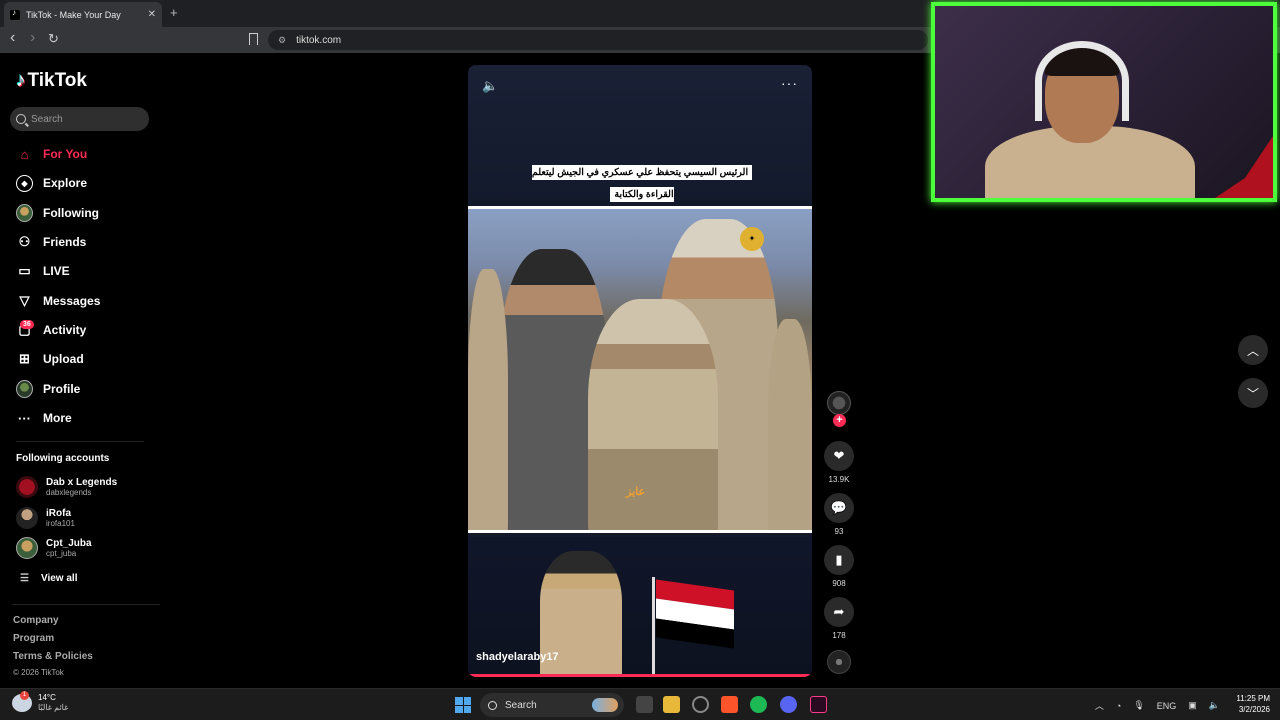 This screenshot has width=1280, height=720. I want to click on account-name: iRofa, so click(58, 513).